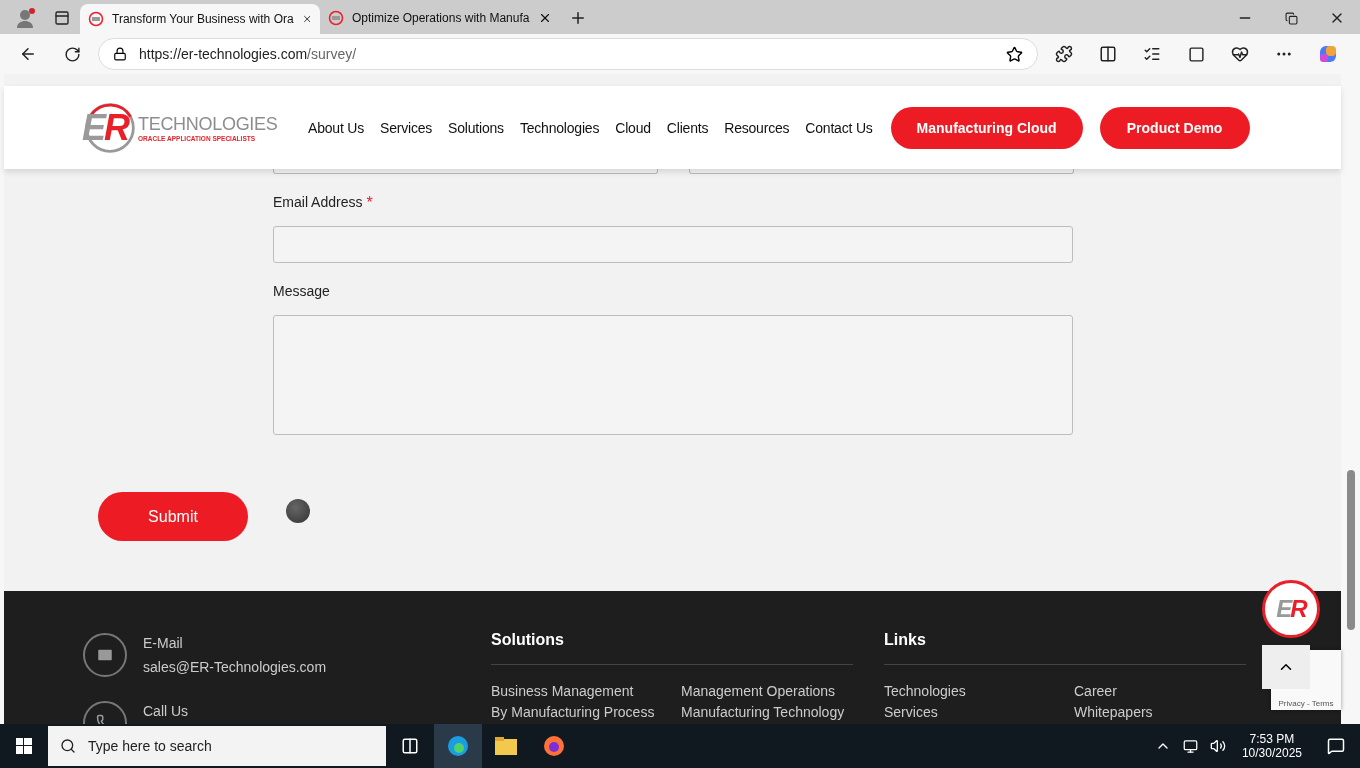 This screenshot has width=1360, height=768. I want to click on nav-link: Cloud, so click(633, 127).